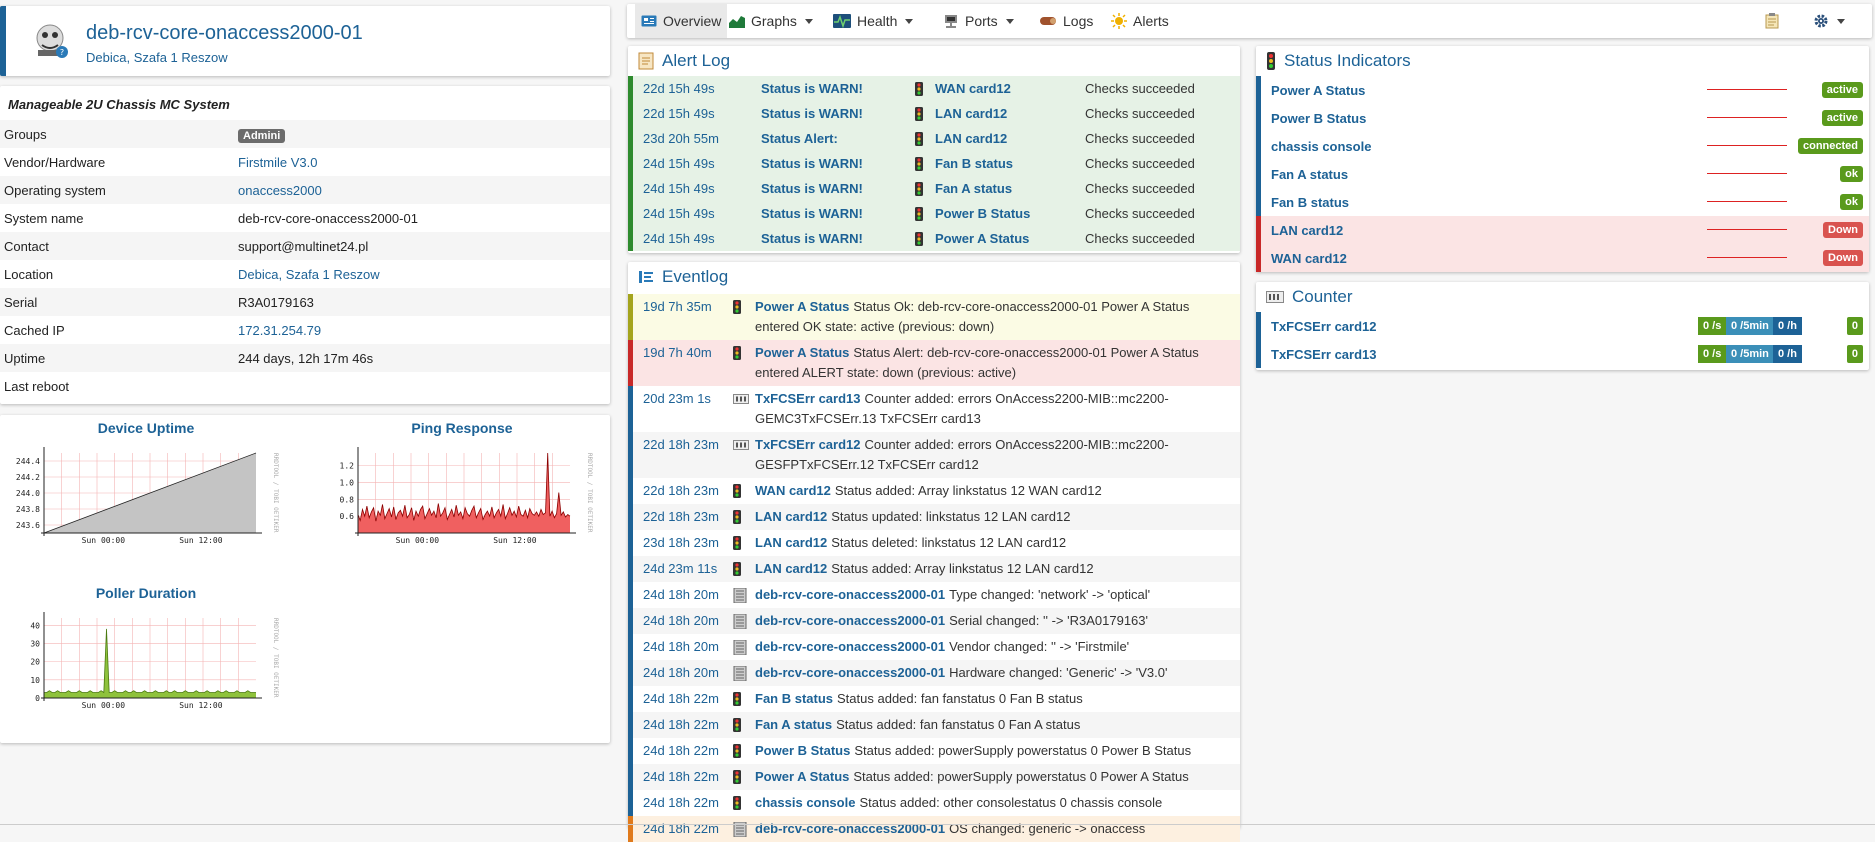 The image size is (1875, 842). Describe the element at coordinates (262, 135) in the screenshot. I see `group-badge: Admini` at that location.